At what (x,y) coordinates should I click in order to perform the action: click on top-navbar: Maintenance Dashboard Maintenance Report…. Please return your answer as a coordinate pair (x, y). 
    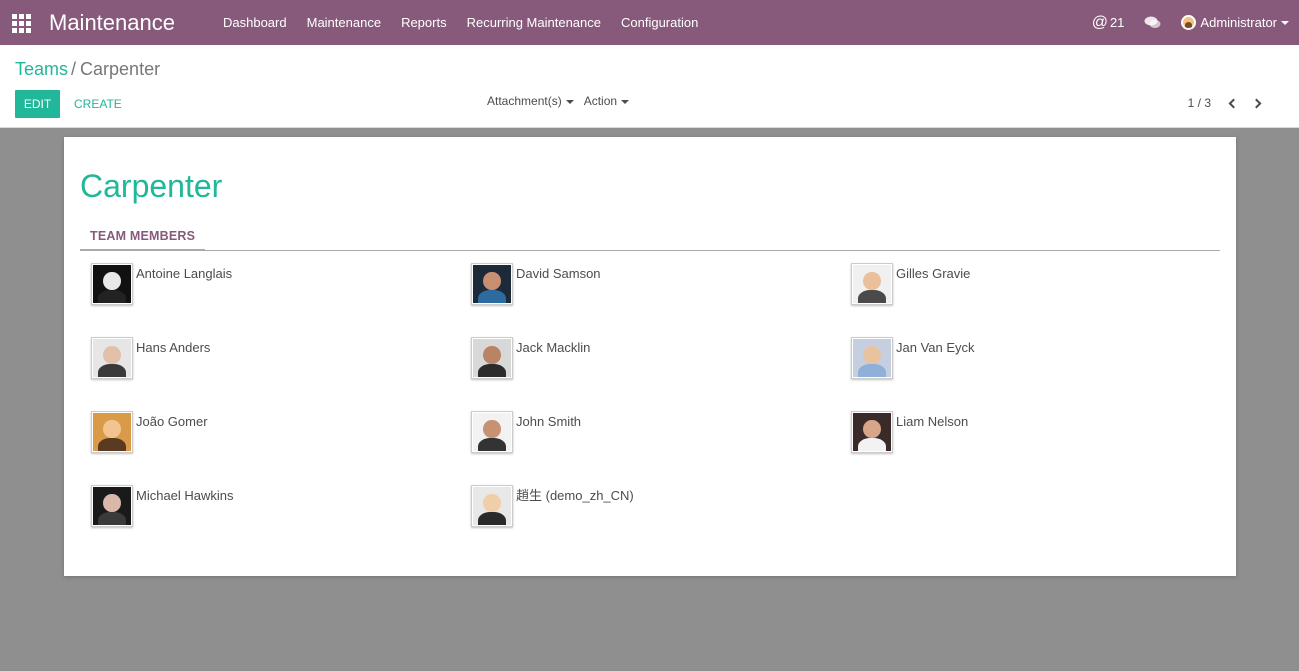
    Looking at the image, I should click on (649, 22).